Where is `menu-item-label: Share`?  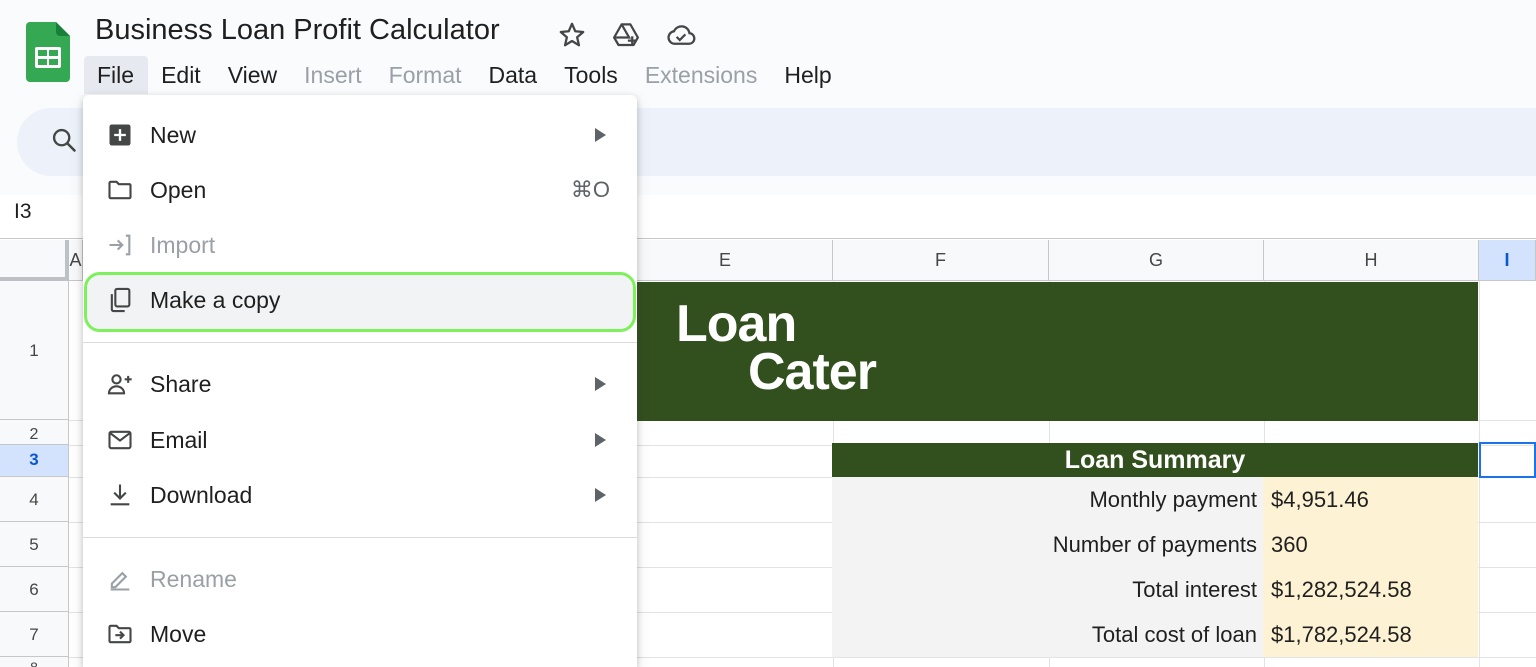 menu-item-label: Share is located at coordinates (181, 384).